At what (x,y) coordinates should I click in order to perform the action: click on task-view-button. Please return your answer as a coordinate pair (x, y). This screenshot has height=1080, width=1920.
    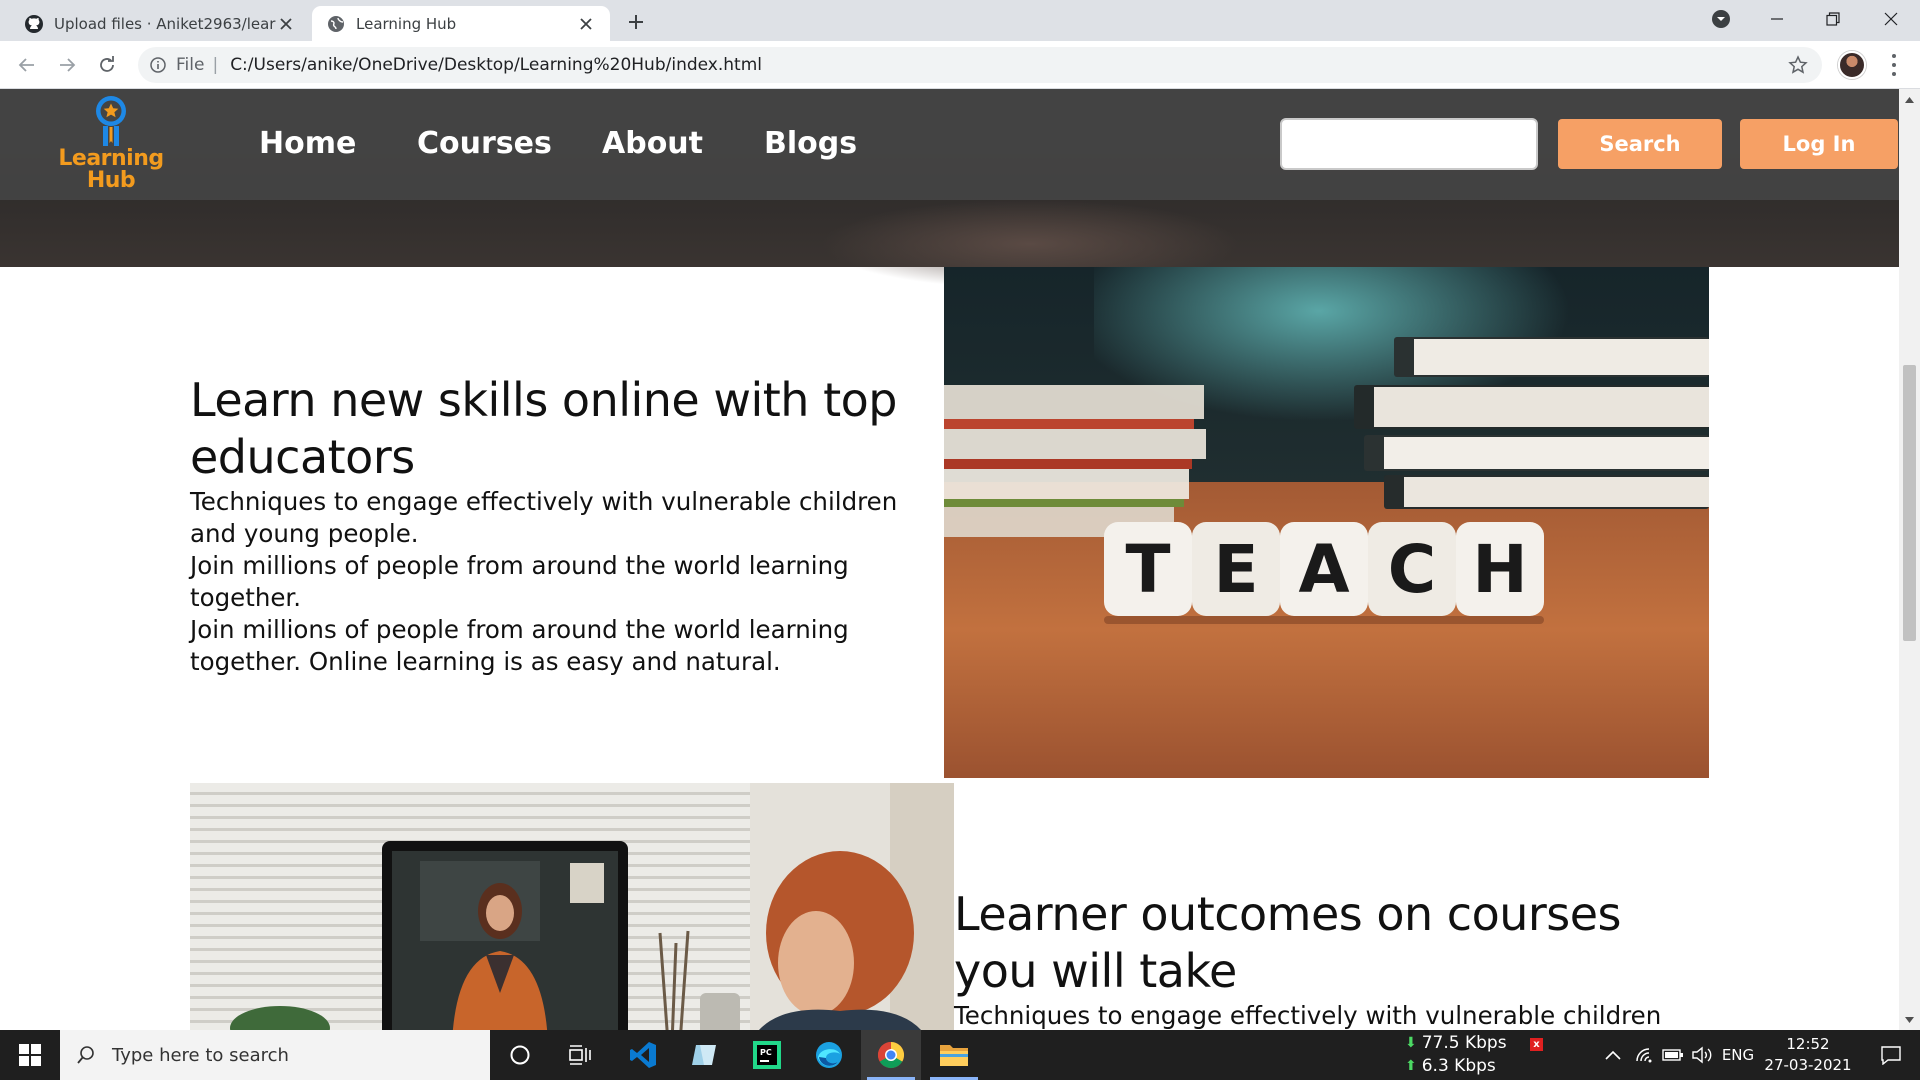
    Looking at the image, I should click on (580, 1055).